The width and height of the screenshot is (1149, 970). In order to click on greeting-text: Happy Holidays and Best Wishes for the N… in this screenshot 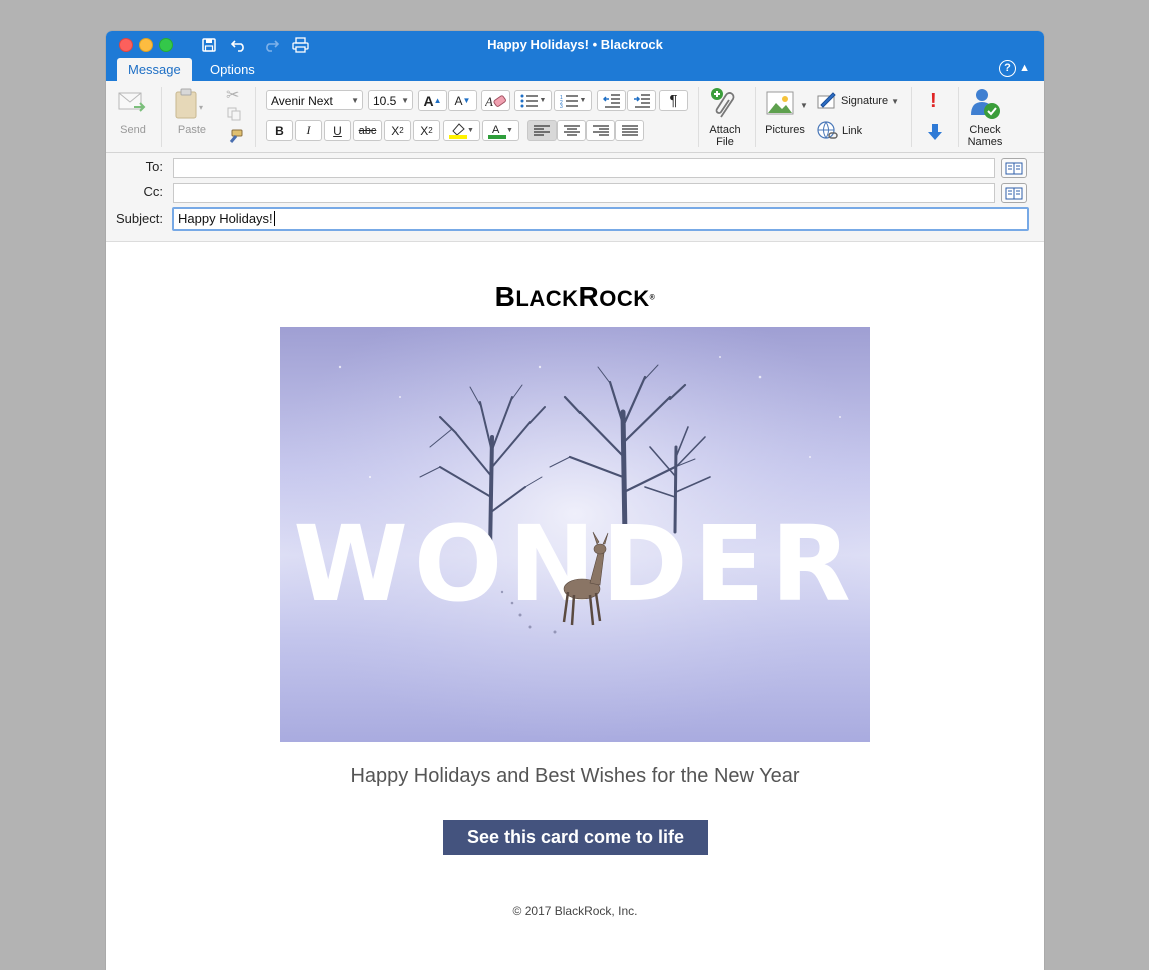, I will do `click(575, 776)`.